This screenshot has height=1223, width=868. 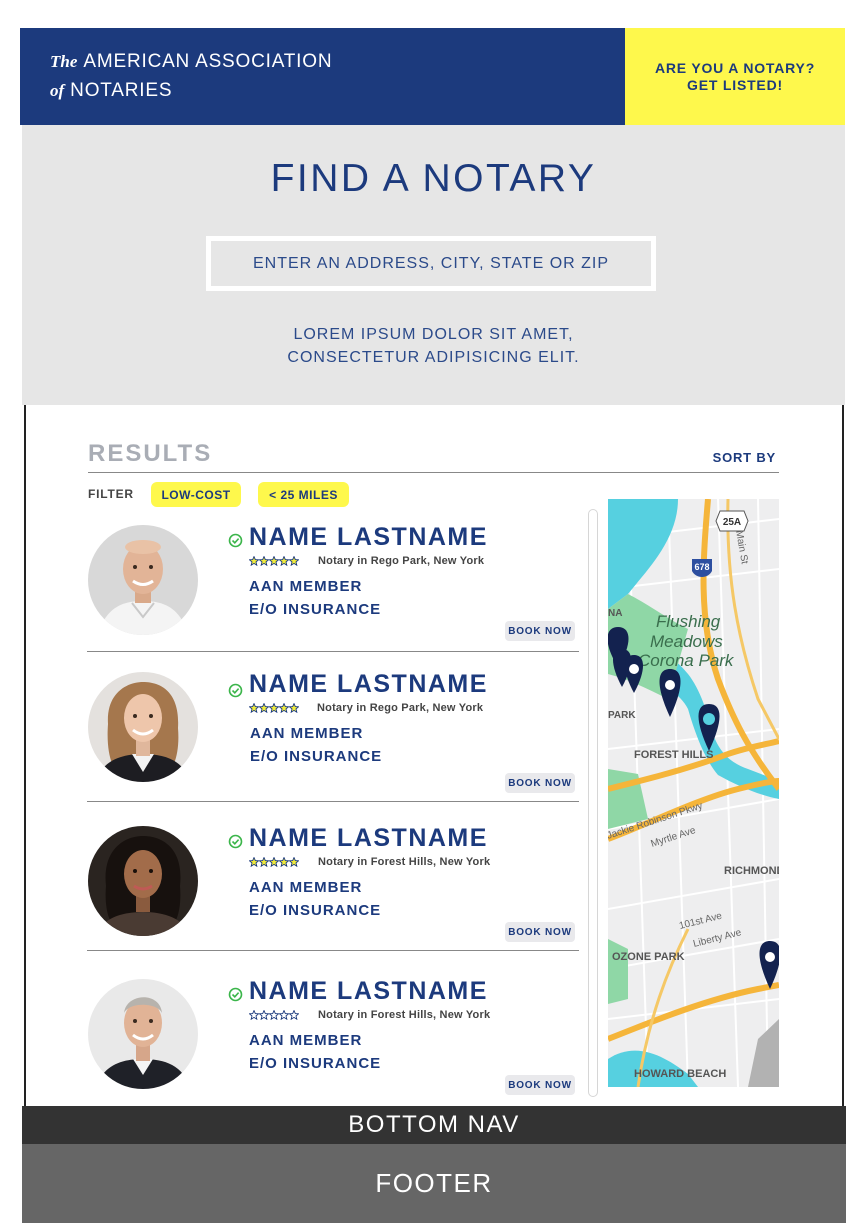 I want to click on map-label-forest-hills: FOREST HILLS, so click(x=673, y=755).